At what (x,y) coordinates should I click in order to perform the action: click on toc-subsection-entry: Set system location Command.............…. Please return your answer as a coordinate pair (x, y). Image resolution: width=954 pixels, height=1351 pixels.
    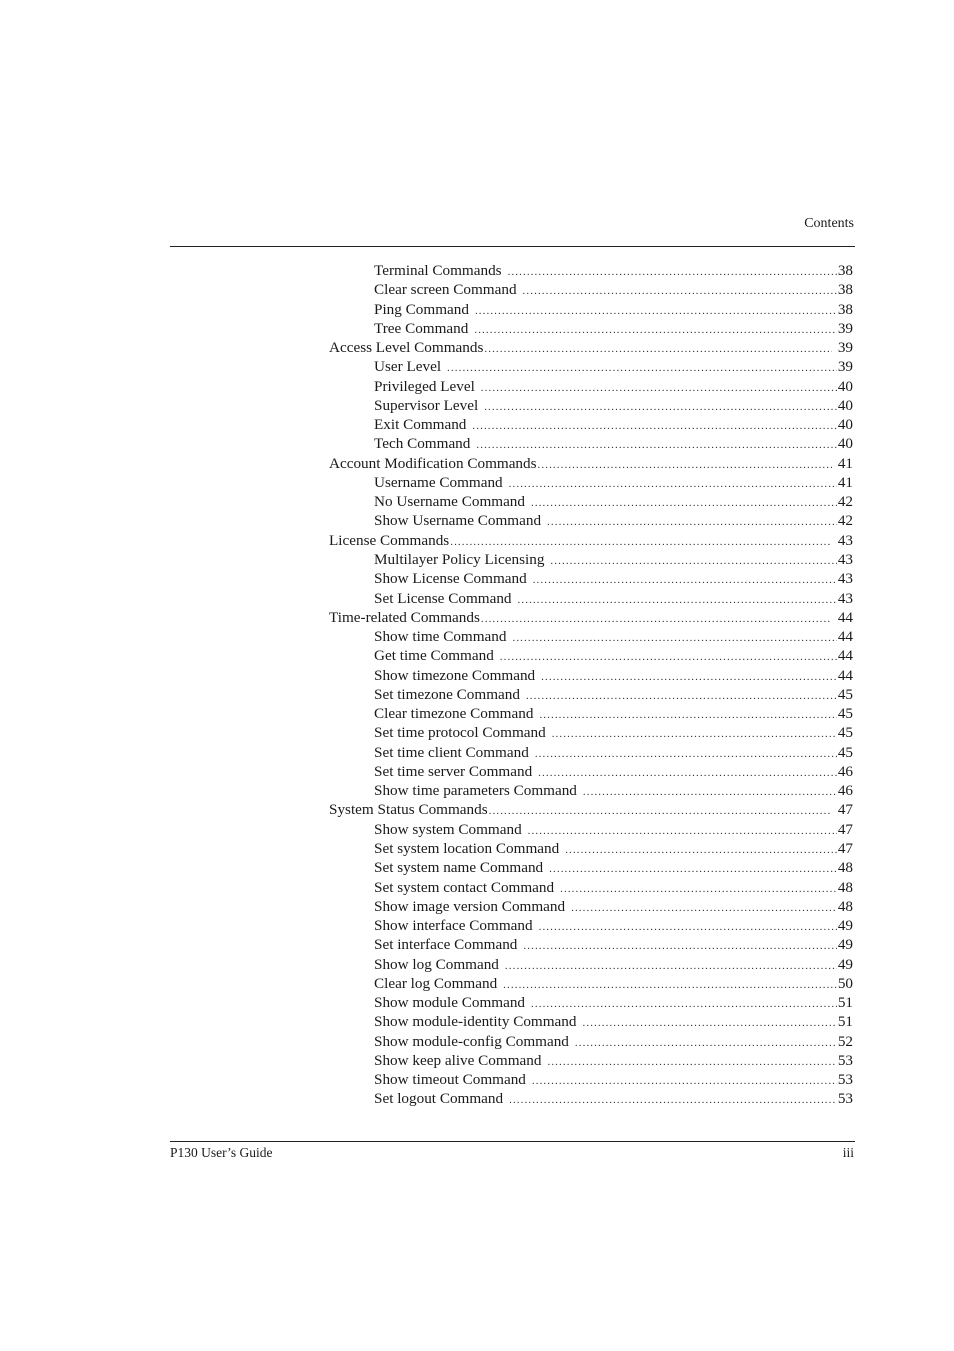
    Looking at the image, I should click on (591, 848).